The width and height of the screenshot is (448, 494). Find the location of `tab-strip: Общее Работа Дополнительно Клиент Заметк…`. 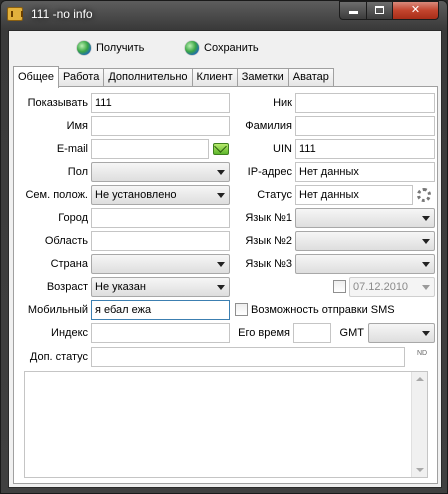

tab-strip: Общее Работа Дополнительно Клиент Заметк… is located at coordinates (173, 77).